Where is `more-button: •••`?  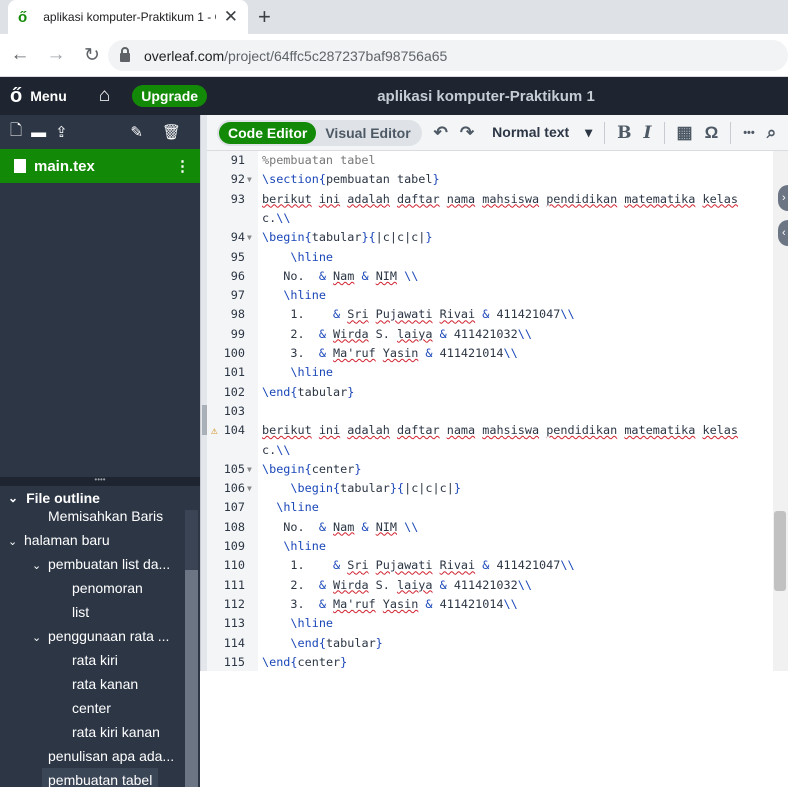 more-button: ••• is located at coordinates (749, 133).